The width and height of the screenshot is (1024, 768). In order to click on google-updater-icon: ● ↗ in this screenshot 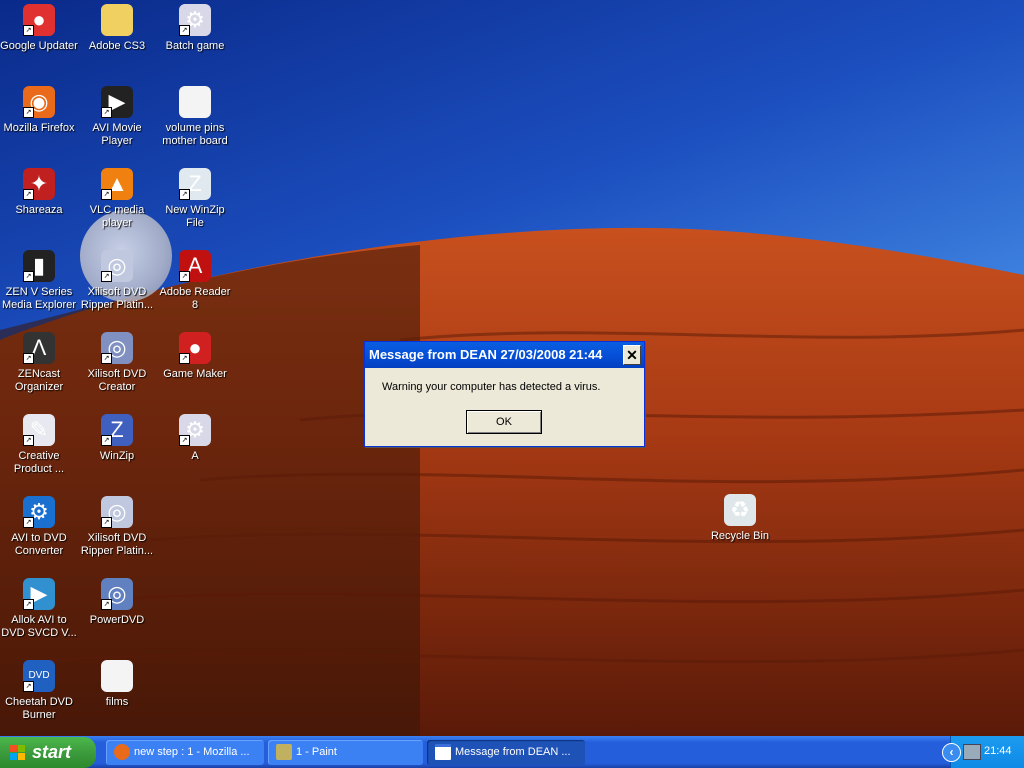, I will do `click(39, 20)`.